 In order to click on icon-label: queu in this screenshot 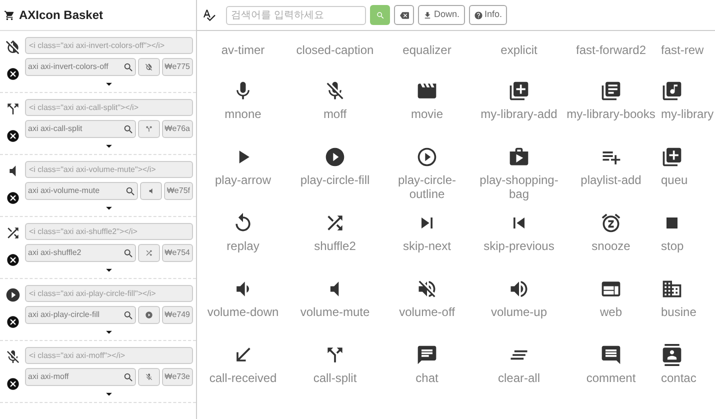, I will do `click(674, 180)`.